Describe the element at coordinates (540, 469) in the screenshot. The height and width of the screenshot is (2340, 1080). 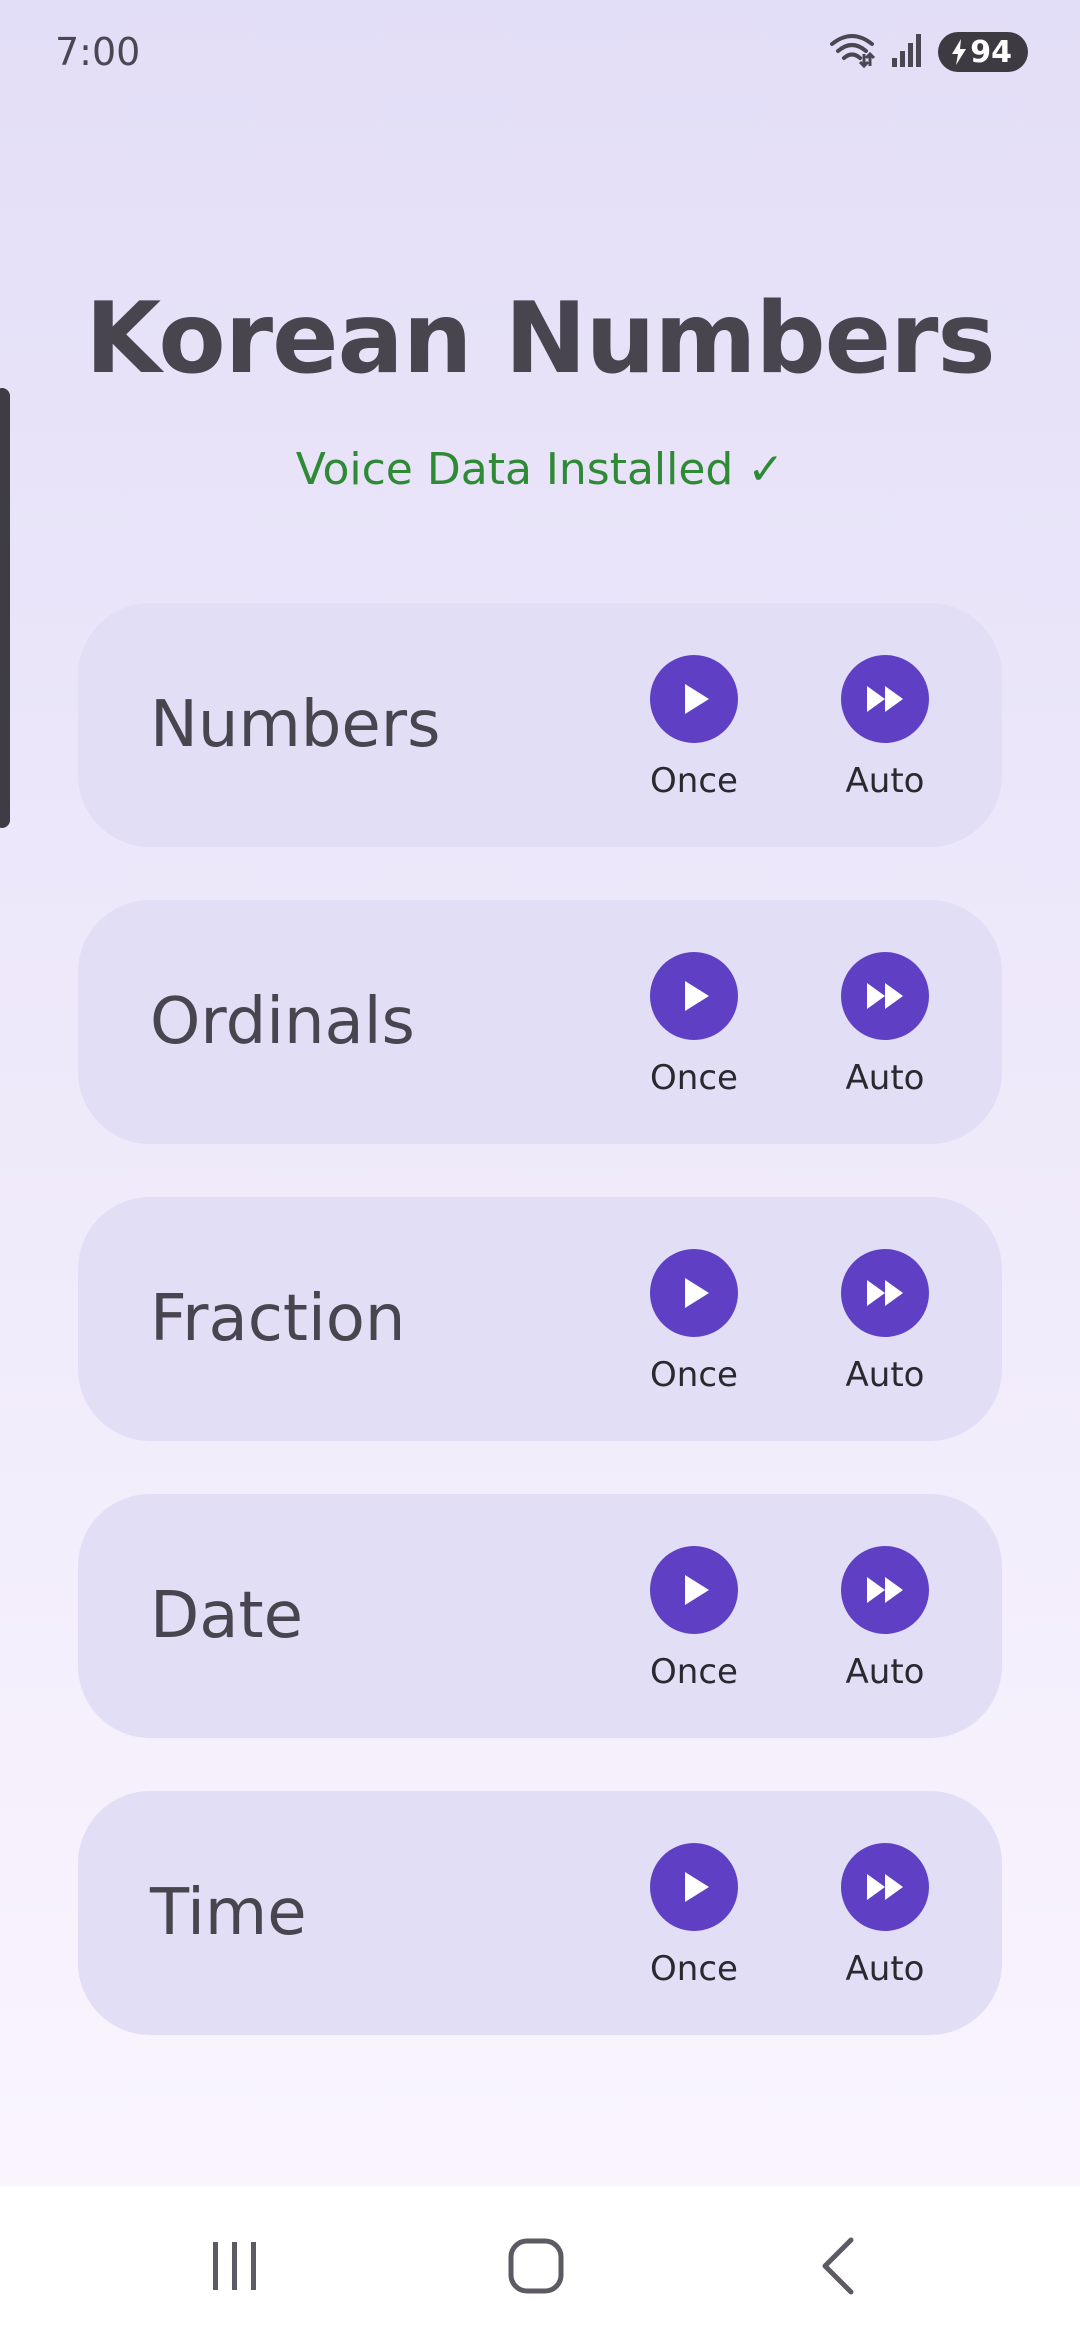
I see `voice-status-text: Voice Data Installed ✓` at that location.